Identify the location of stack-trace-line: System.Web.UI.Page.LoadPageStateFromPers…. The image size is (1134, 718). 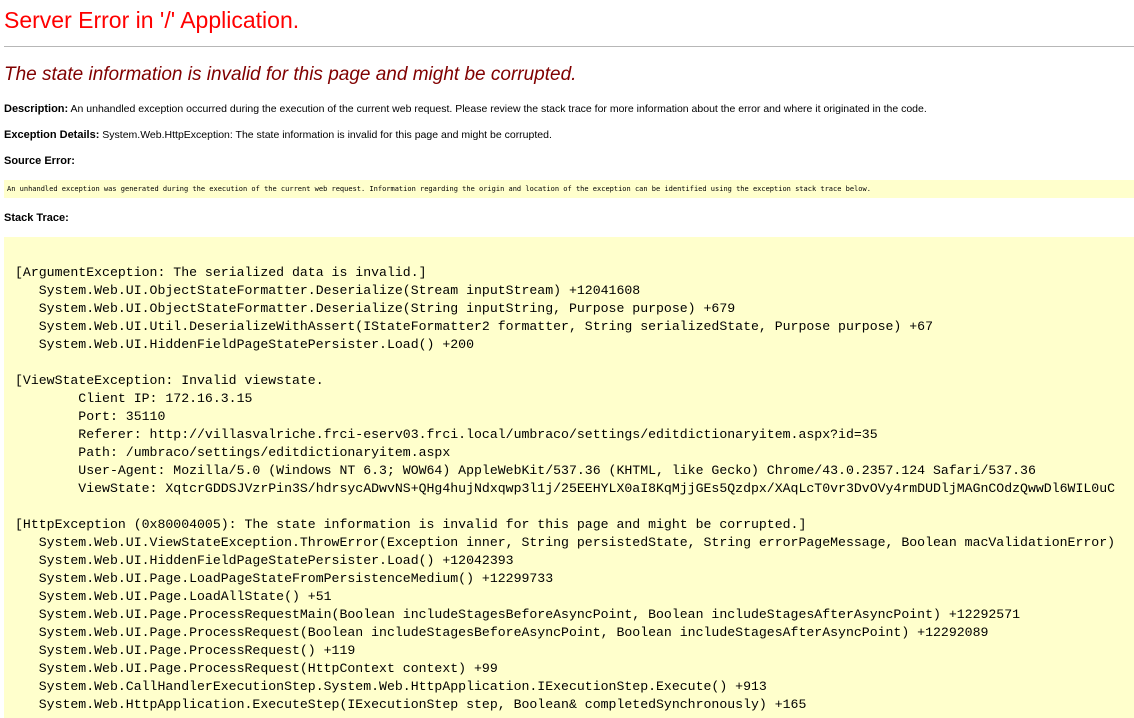
(284, 578).